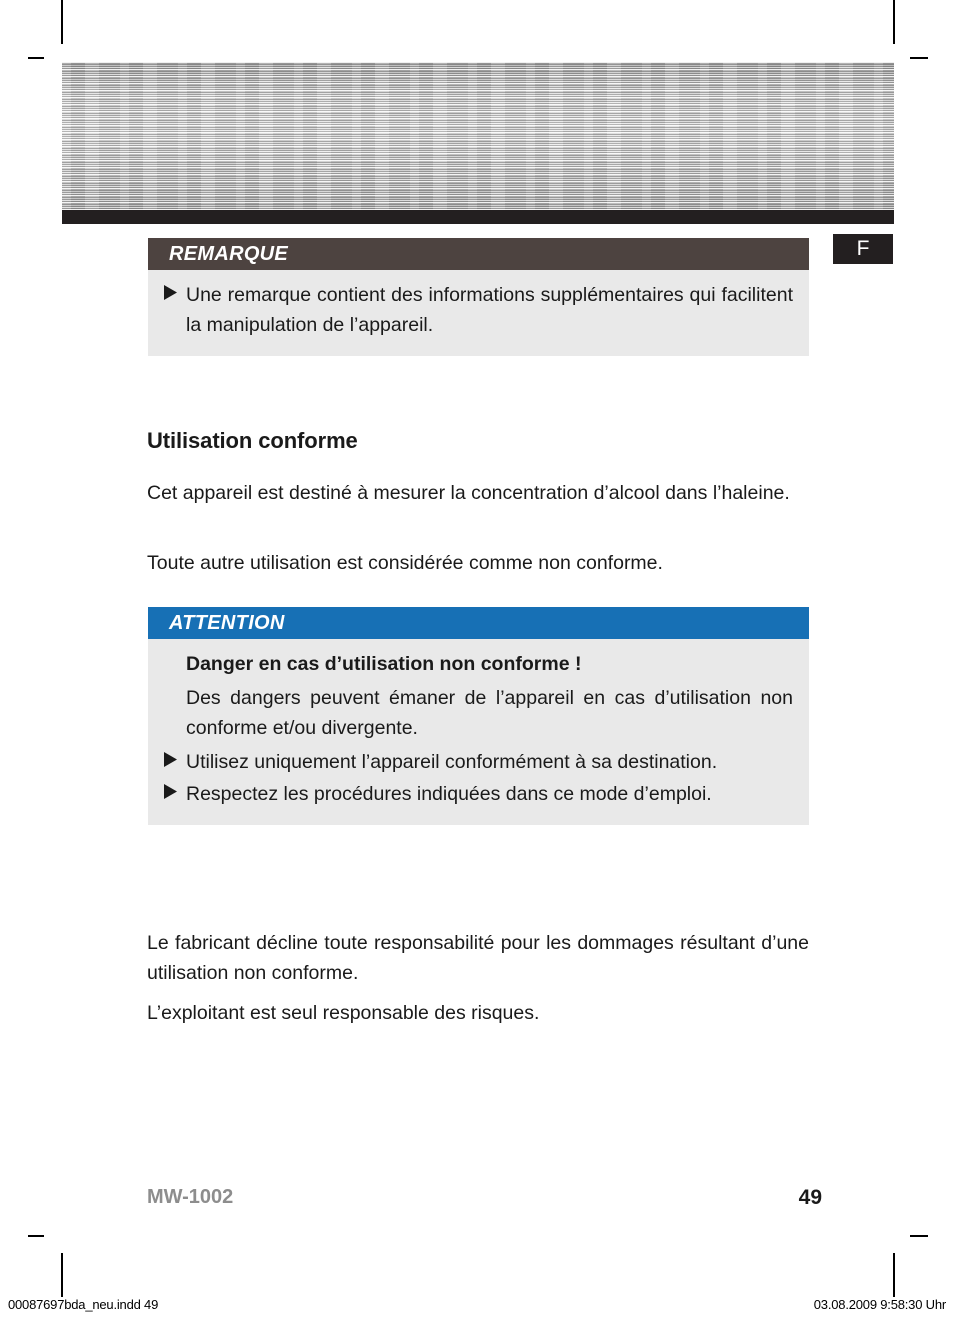 Image resolution: width=954 pixels, height=1322 pixels. I want to click on crop-mark-bottom-left-horizontal, so click(36, 1236).